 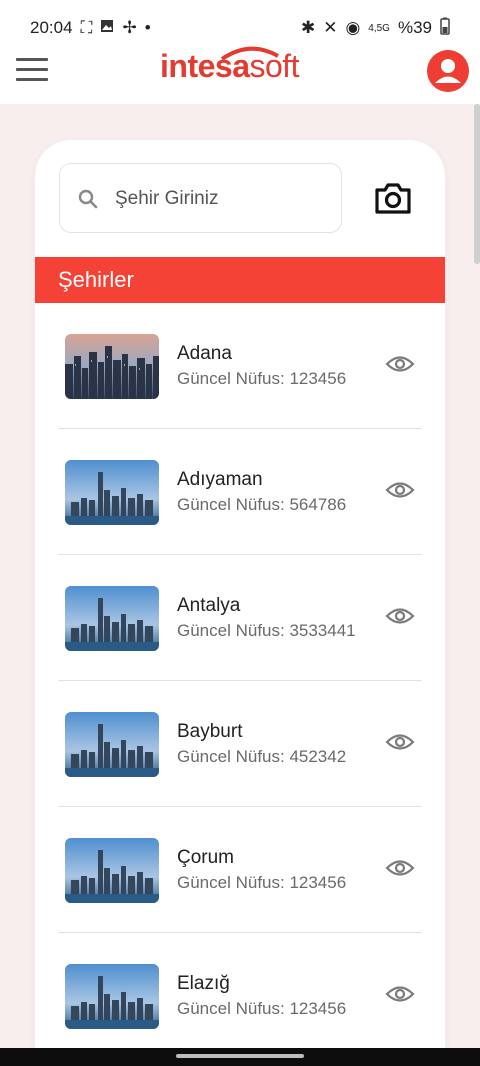 What do you see at coordinates (262, 756) in the screenshot?
I see `city-population: Güncel Nüfus: 452342` at bounding box center [262, 756].